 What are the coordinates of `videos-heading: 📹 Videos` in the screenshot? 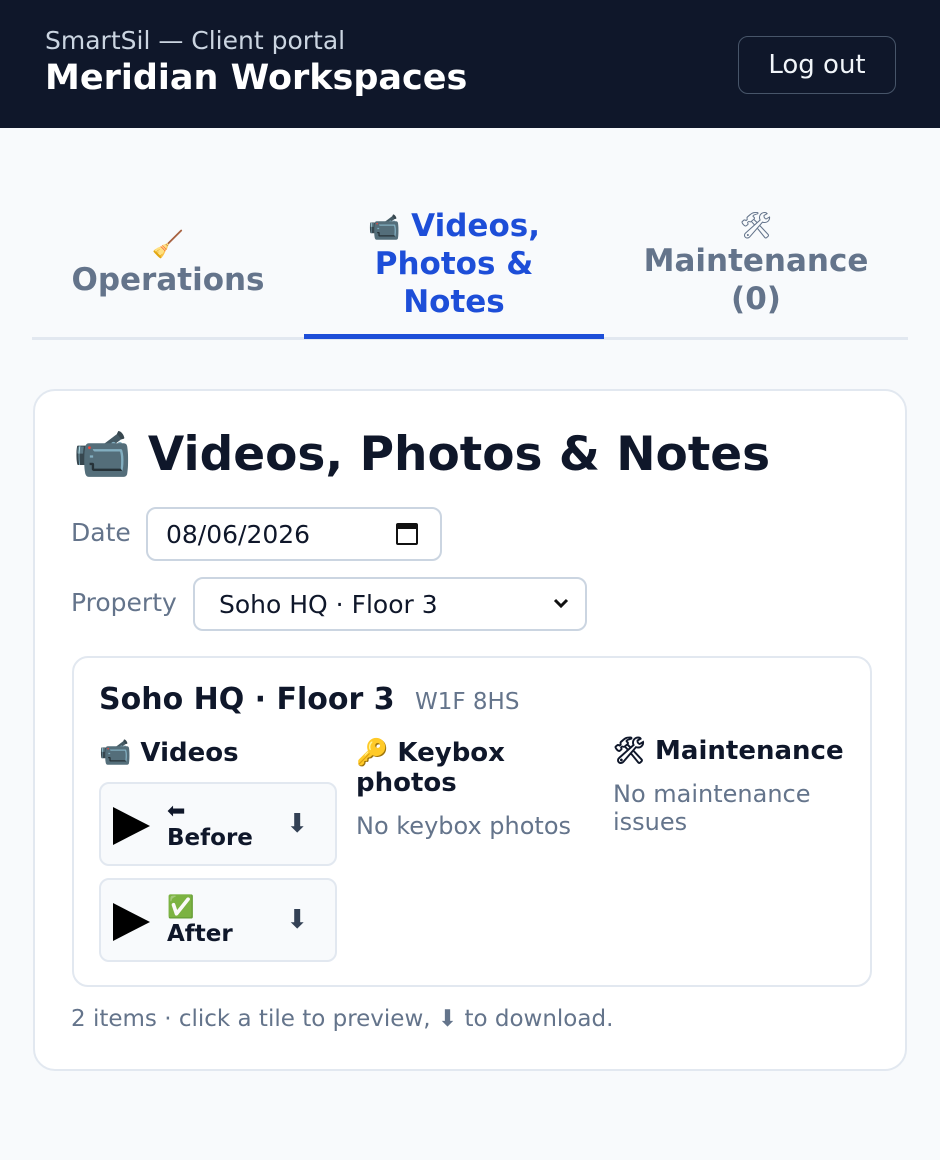 It's located at (169, 753).